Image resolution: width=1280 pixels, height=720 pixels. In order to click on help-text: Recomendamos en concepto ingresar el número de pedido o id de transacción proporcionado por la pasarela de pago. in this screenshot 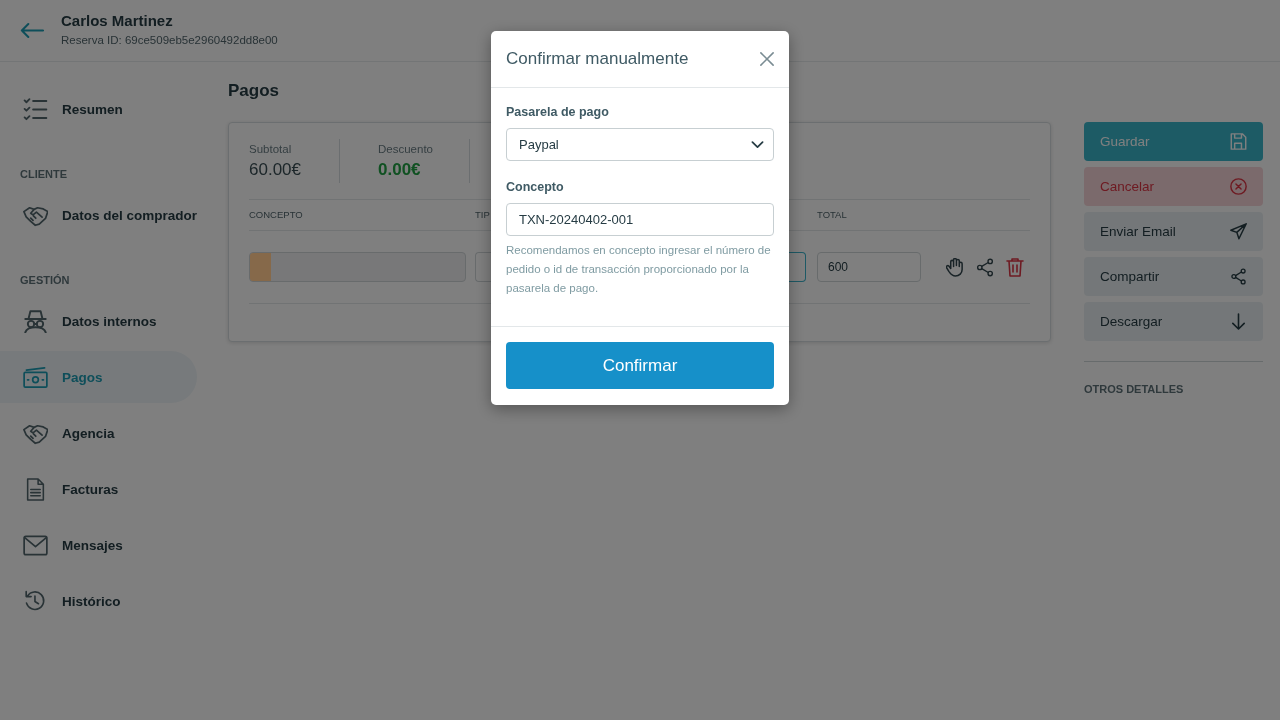, I will do `click(639, 269)`.